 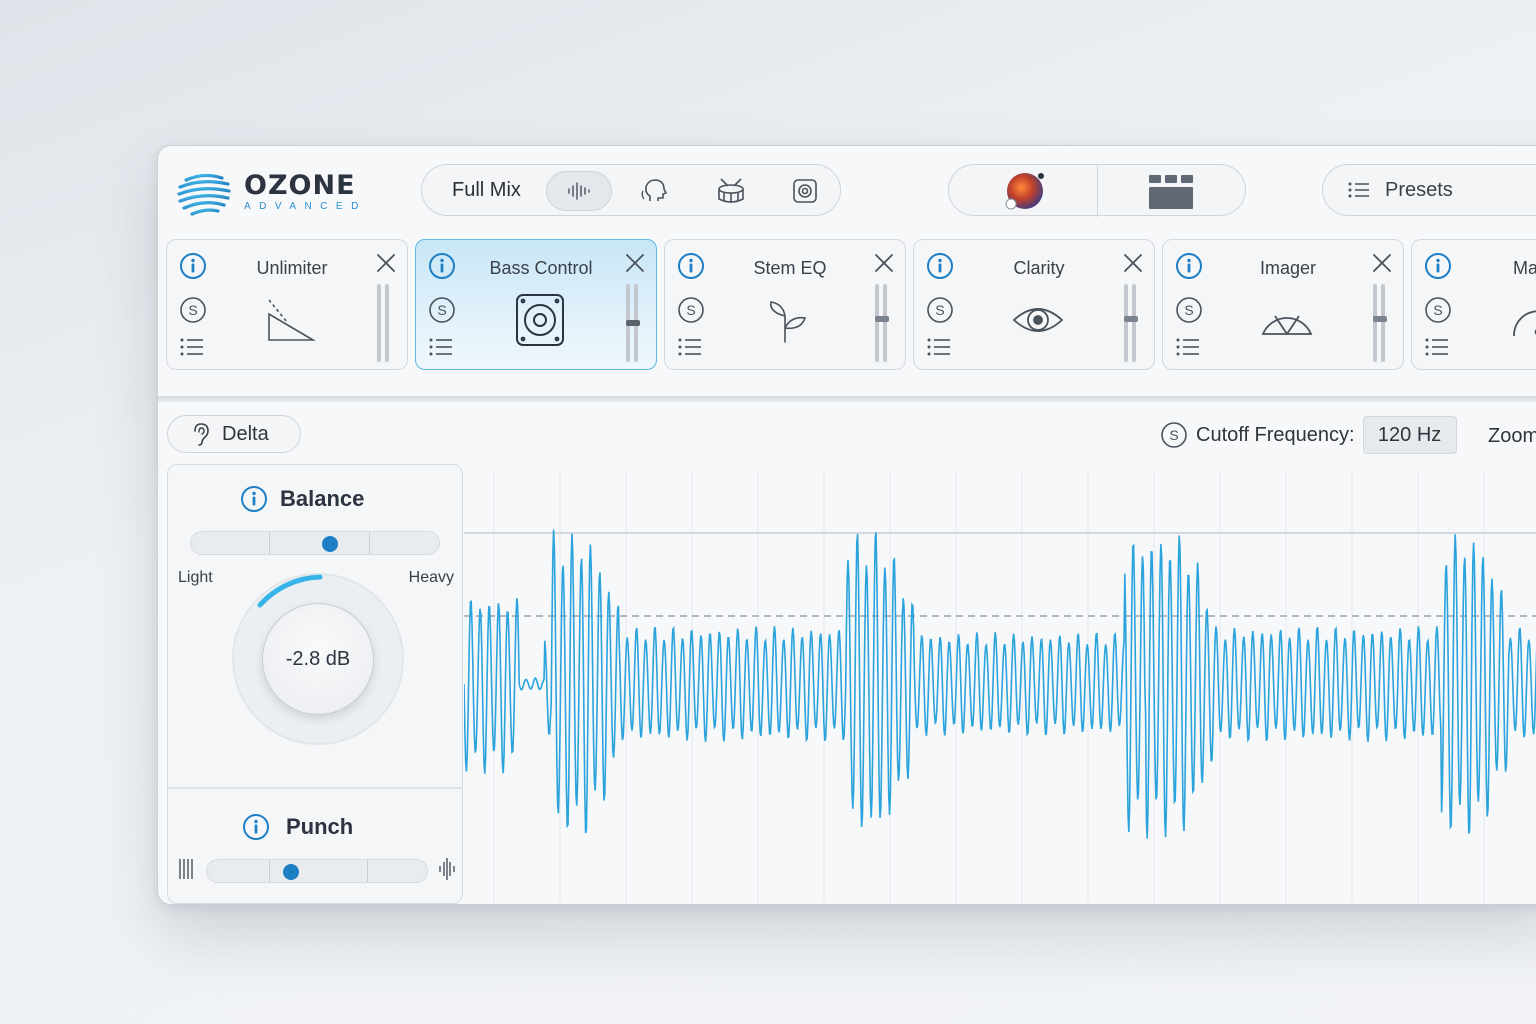 I want to click on module-maxin: S Maxin, so click(x=1473, y=304).